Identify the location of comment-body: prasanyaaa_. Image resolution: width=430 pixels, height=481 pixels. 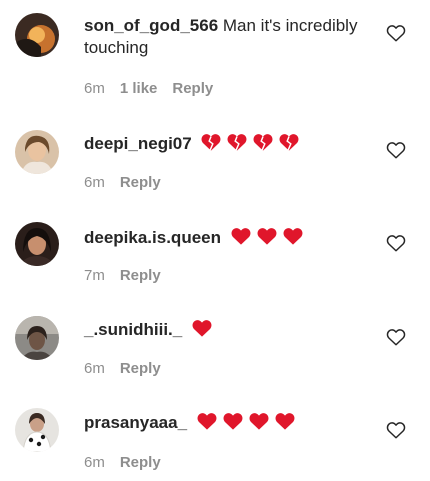
(229, 422).